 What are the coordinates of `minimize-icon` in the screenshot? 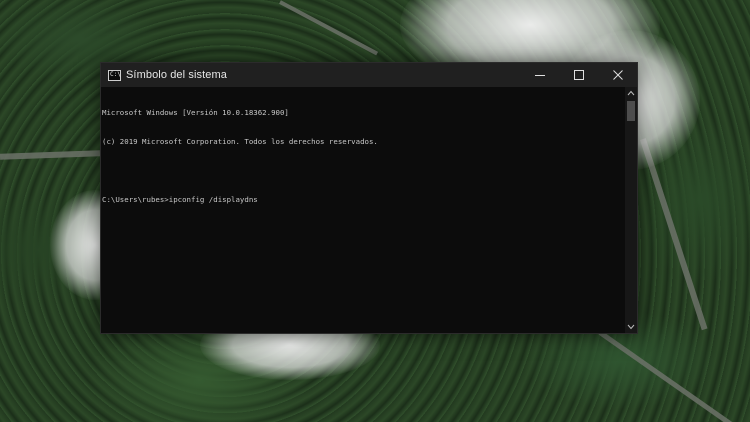 It's located at (539, 75).